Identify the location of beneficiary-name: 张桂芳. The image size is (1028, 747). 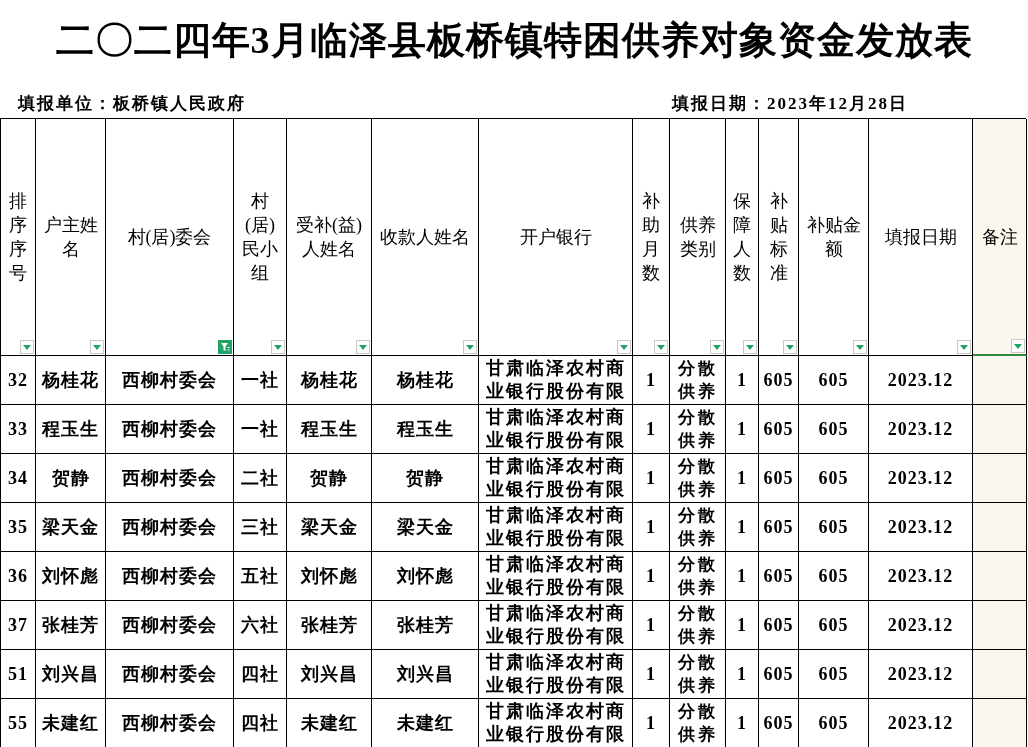
(329, 625).